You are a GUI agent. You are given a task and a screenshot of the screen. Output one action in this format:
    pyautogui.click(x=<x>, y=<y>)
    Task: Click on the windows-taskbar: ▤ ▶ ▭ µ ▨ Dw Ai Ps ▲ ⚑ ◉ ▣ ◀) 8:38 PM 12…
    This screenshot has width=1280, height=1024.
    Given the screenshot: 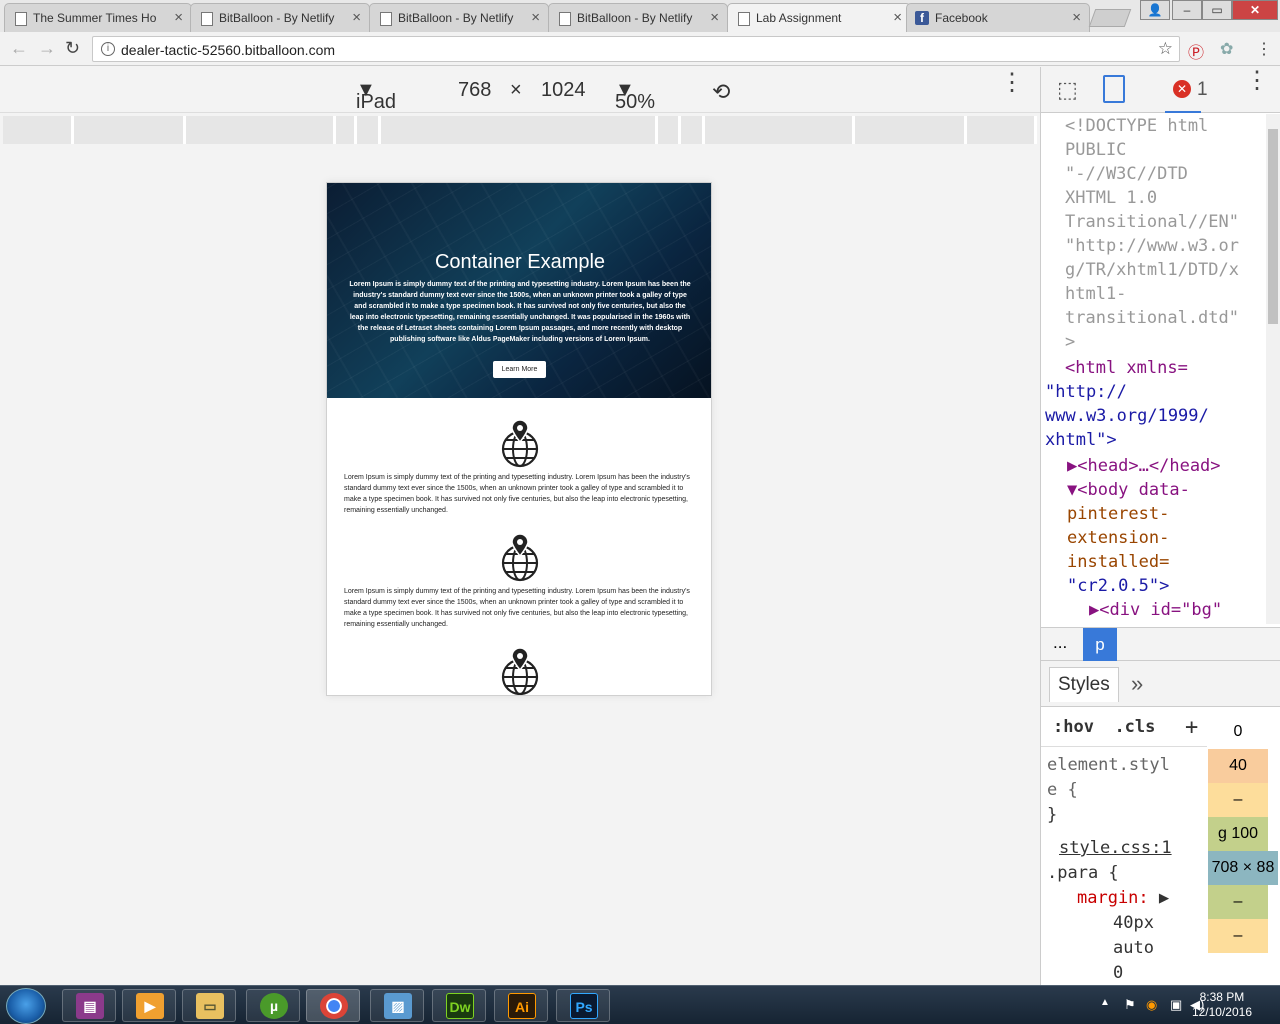 What is the action you would take?
    pyautogui.click(x=640, y=1004)
    